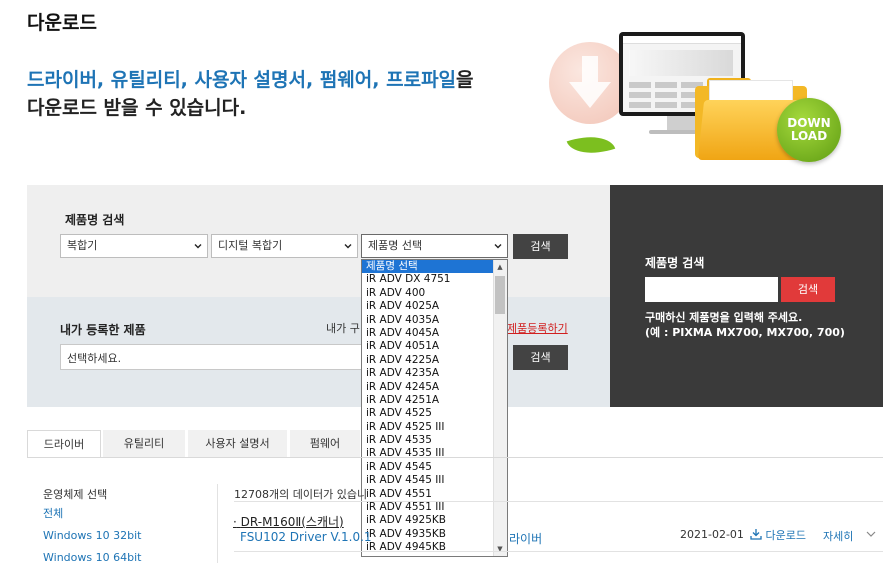 The height and width of the screenshot is (563, 890). What do you see at coordinates (288, 521) in the screenshot?
I see `result-product-name: · DR-M160Ⅱ(스캐너)` at bounding box center [288, 521].